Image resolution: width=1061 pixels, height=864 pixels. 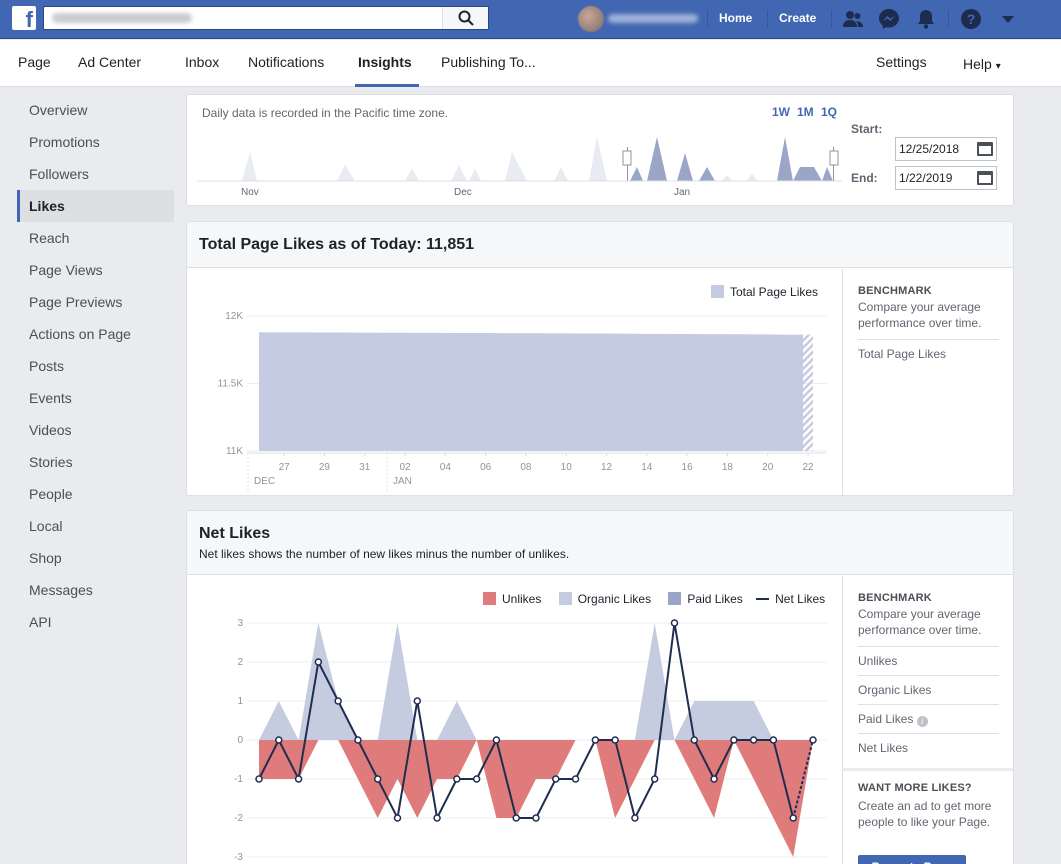 I want to click on tab-inbox: Inbox, so click(x=202, y=62).